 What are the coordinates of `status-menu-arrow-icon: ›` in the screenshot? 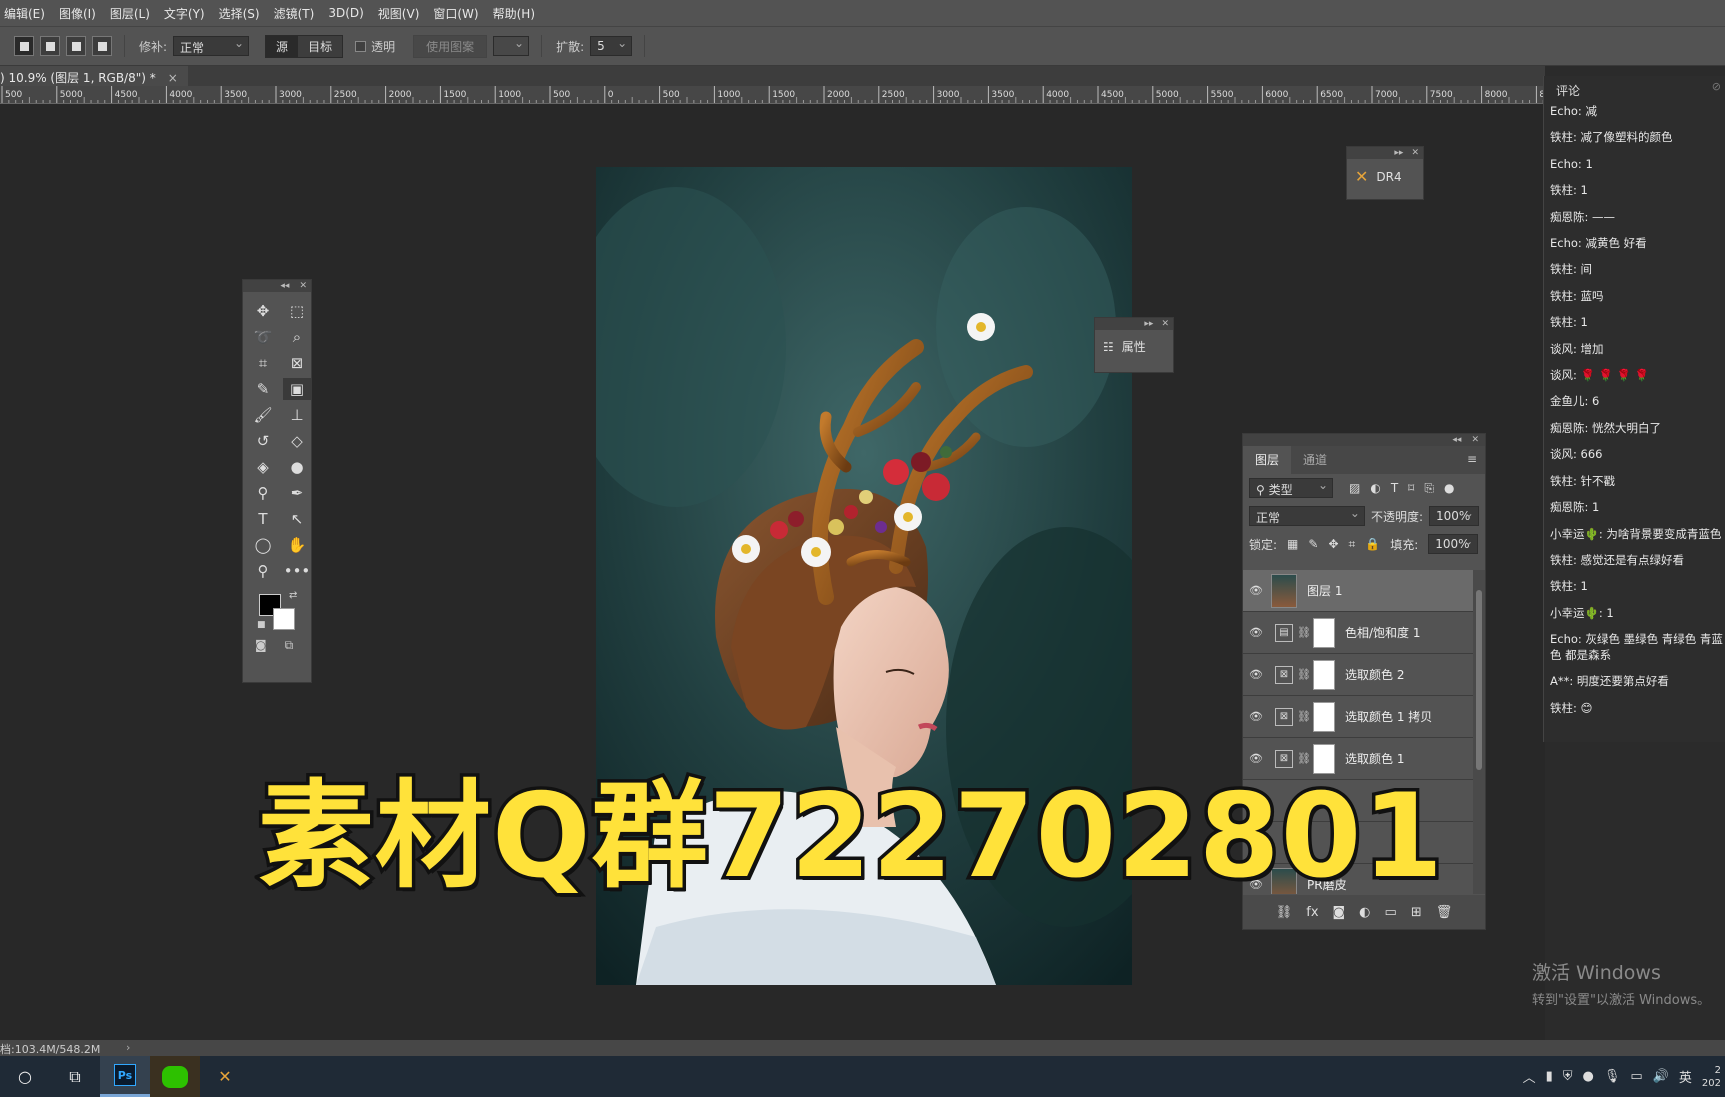 It's located at (128, 1047).